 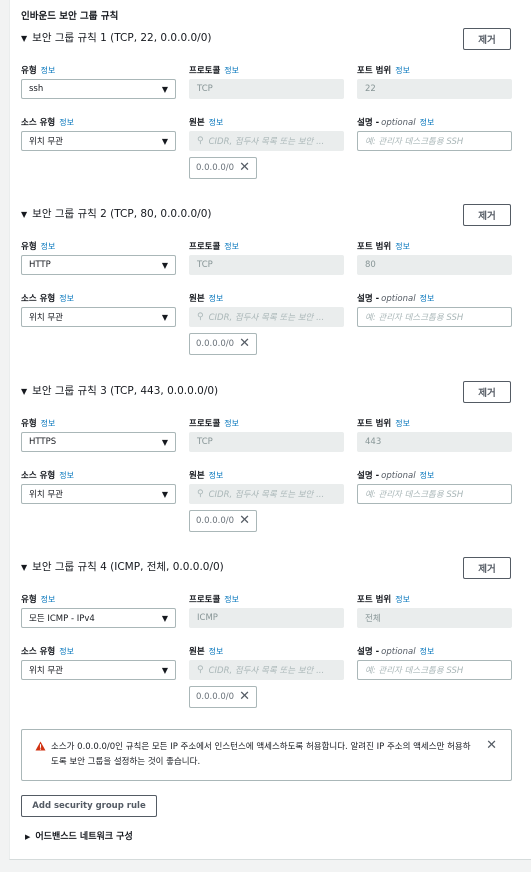 What do you see at coordinates (47, 122) in the screenshot?
I see `source-type-label: 소스 유형 정보` at bounding box center [47, 122].